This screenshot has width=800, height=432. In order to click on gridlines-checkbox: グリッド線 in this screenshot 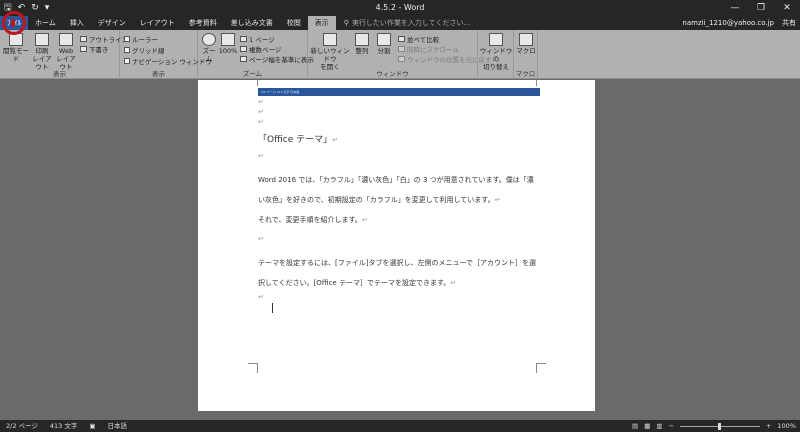, I will do `click(144, 50)`.